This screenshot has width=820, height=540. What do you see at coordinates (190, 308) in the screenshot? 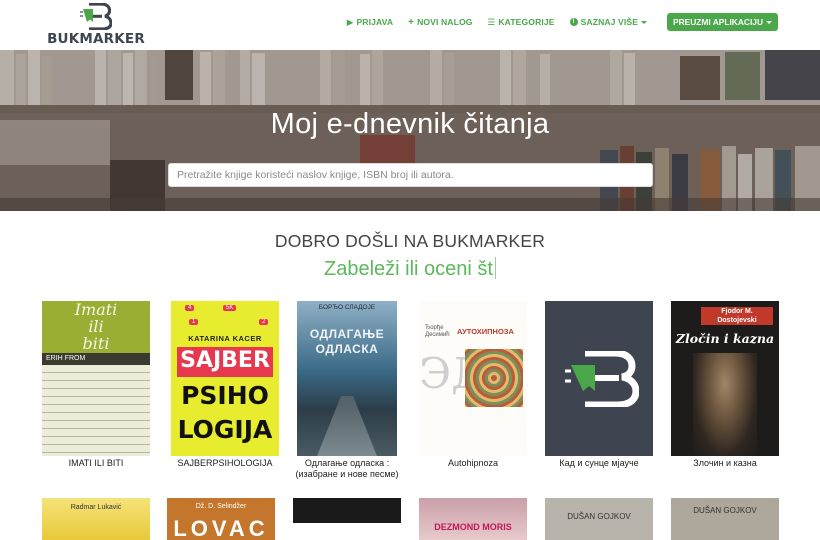
I see `notification-badge: 4` at bounding box center [190, 308].